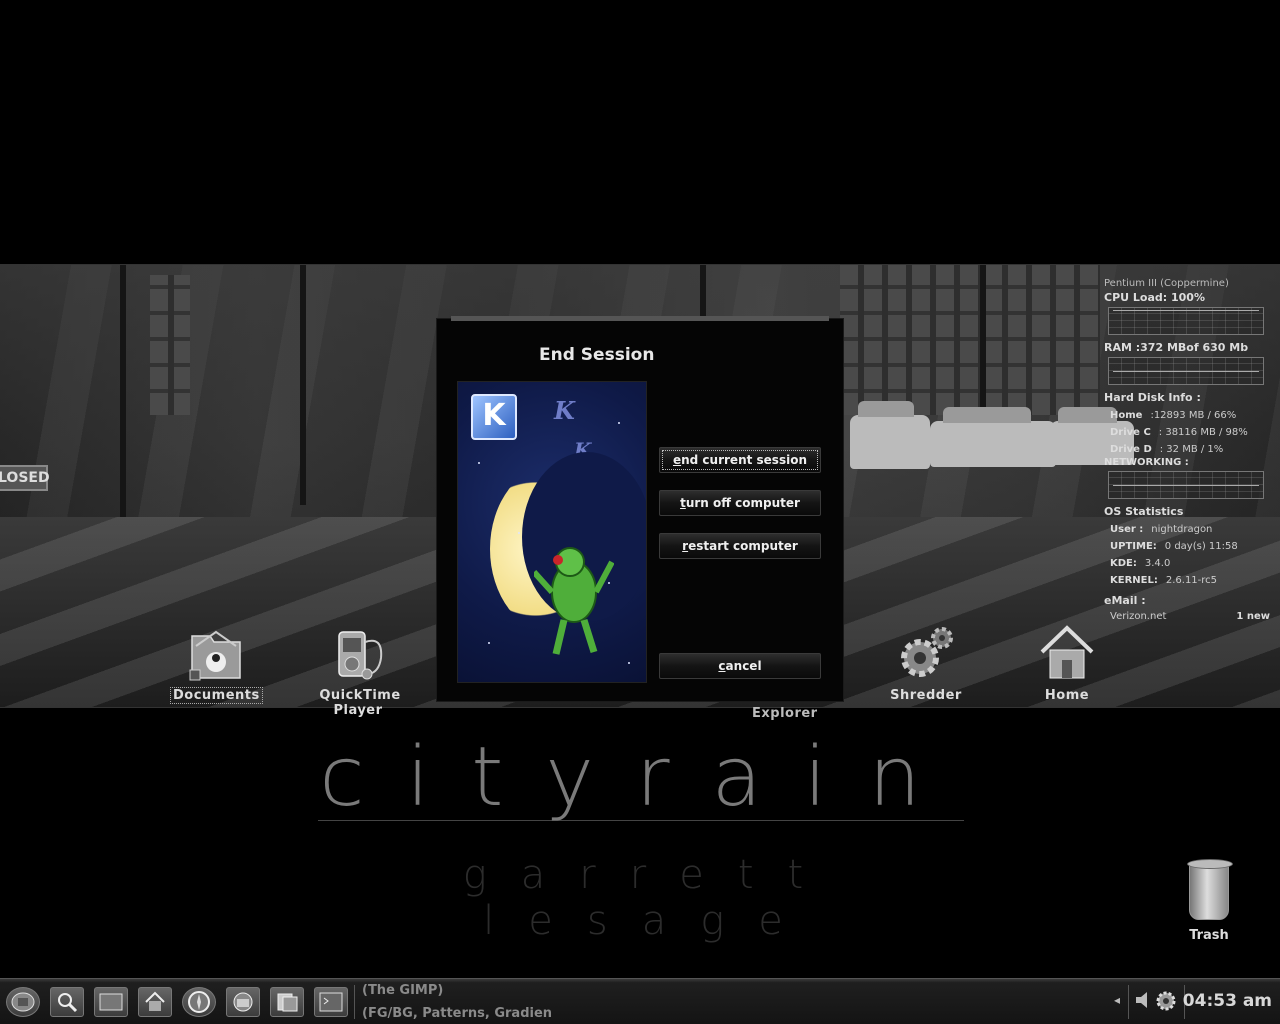  I want to click on compass-icon, so click(199, 1002).